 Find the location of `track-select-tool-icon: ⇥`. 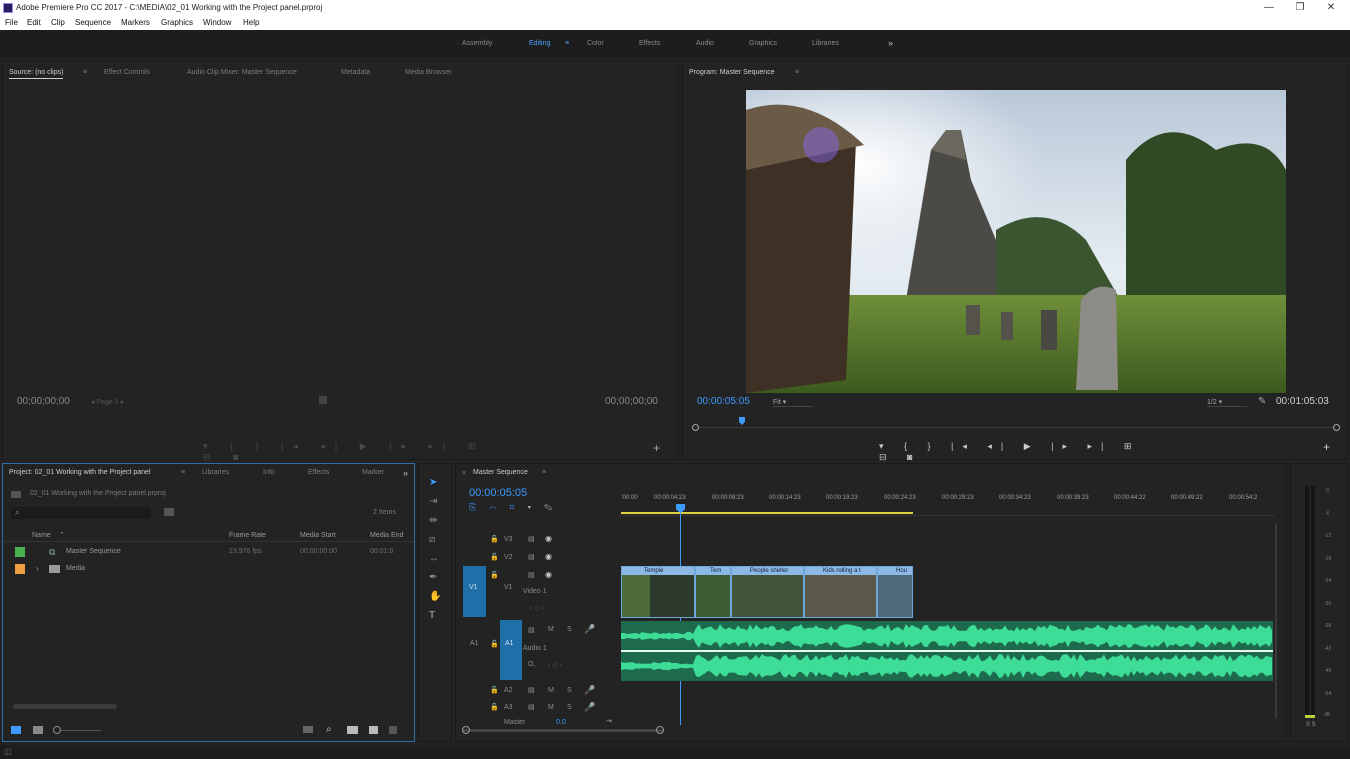

track-select-tool-icon: ⇥ is located at coordinates (433, 502).